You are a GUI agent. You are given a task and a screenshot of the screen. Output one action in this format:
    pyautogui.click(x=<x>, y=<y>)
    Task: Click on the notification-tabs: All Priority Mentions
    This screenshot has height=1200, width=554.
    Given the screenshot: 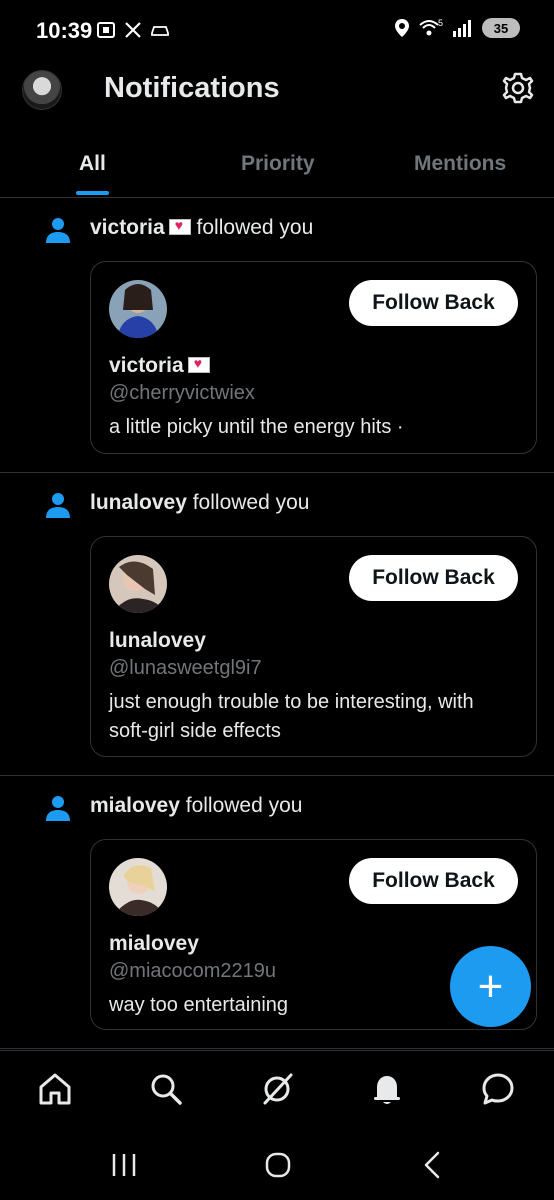 What is the action you would take?
    pyautogui.click(x=277, y=168)
    